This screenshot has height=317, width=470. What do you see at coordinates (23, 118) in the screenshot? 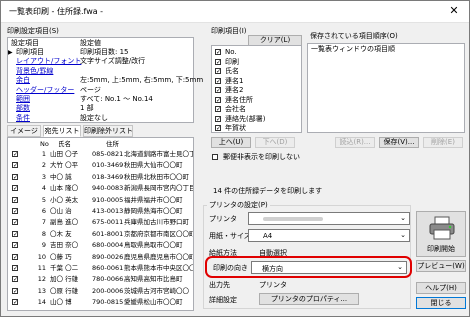
I see `settings-item-link: 条件` at bounding box center [23, 118].